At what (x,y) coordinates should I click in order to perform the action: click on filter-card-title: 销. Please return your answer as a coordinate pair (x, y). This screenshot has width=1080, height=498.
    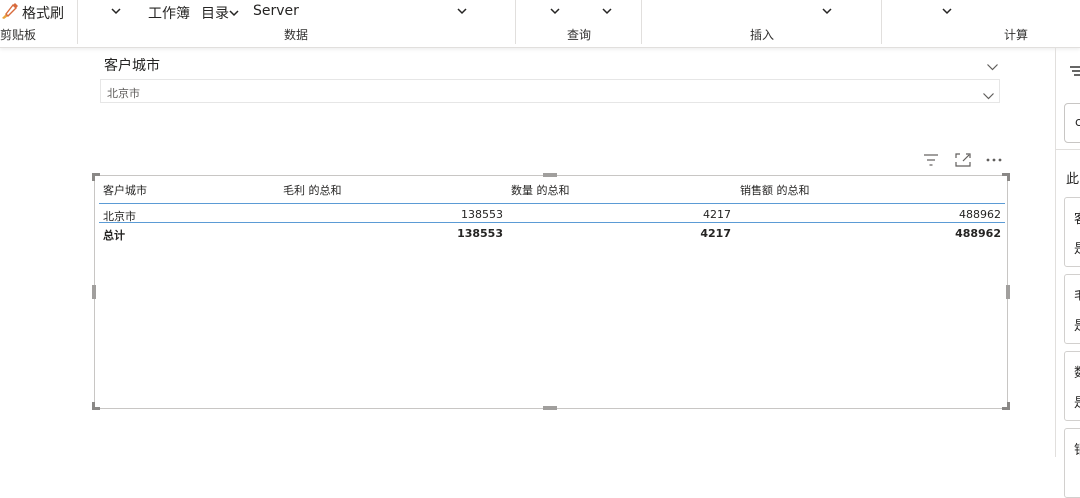
    Looking at the image, I should click on (1077, 448).